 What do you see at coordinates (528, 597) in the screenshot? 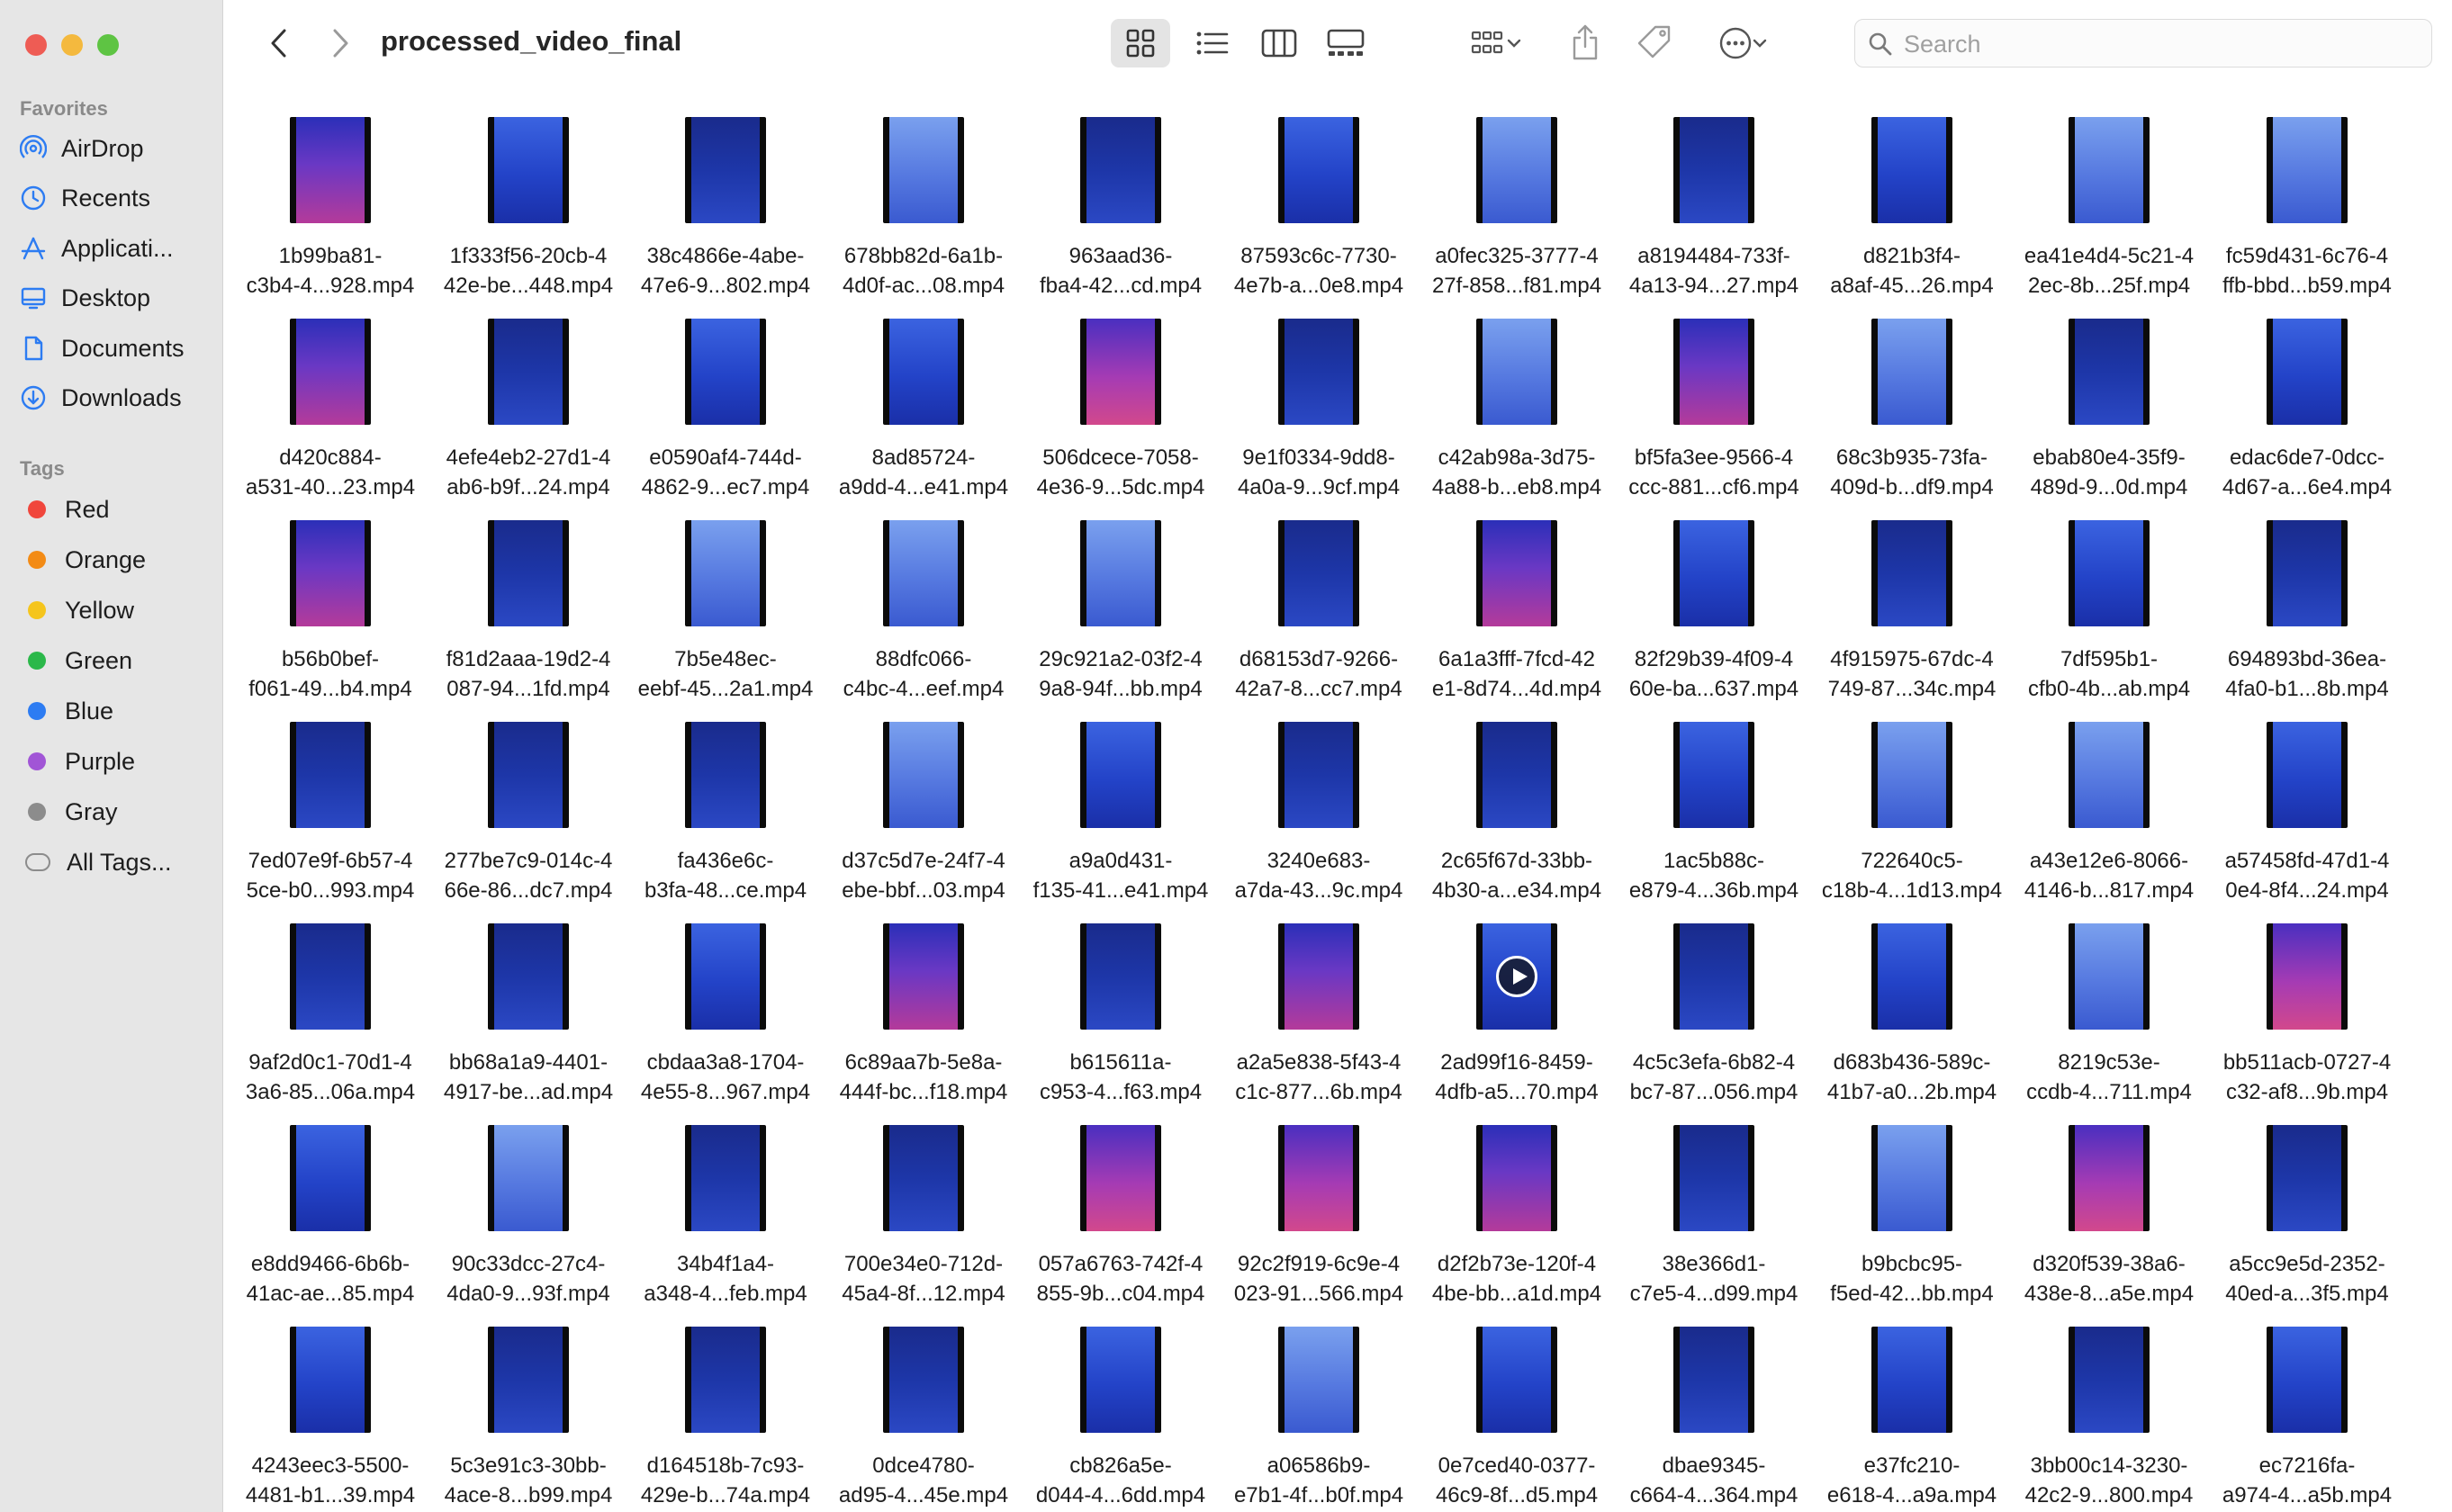
I see `file-item: f81d2aaa-19d2-4 087-94...1fd.mp4` at bounding box center [528, 597].